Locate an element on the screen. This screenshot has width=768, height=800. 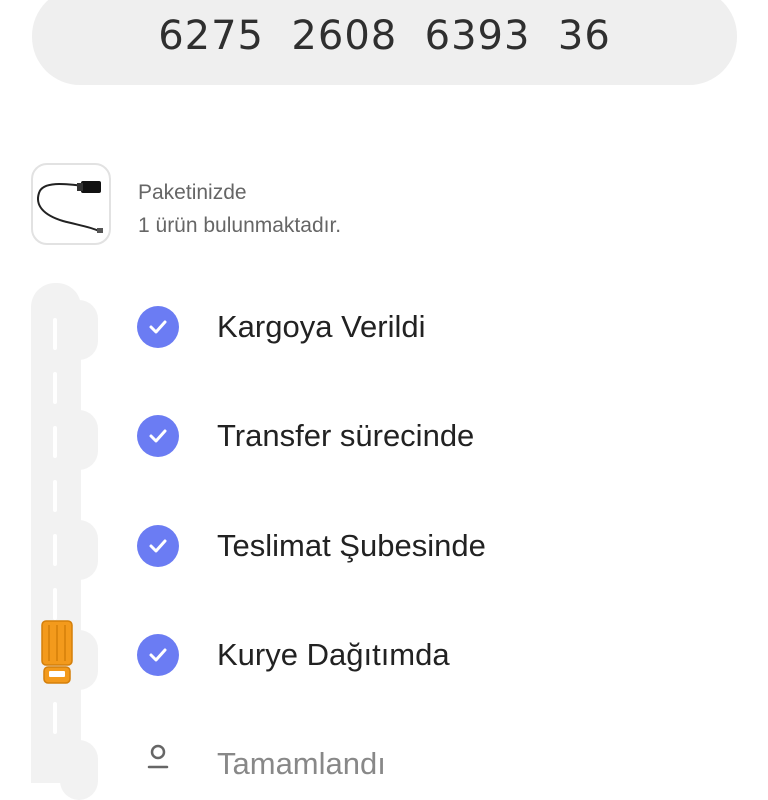
step-label: Tamamlandı is located at coordinates (301, 763).